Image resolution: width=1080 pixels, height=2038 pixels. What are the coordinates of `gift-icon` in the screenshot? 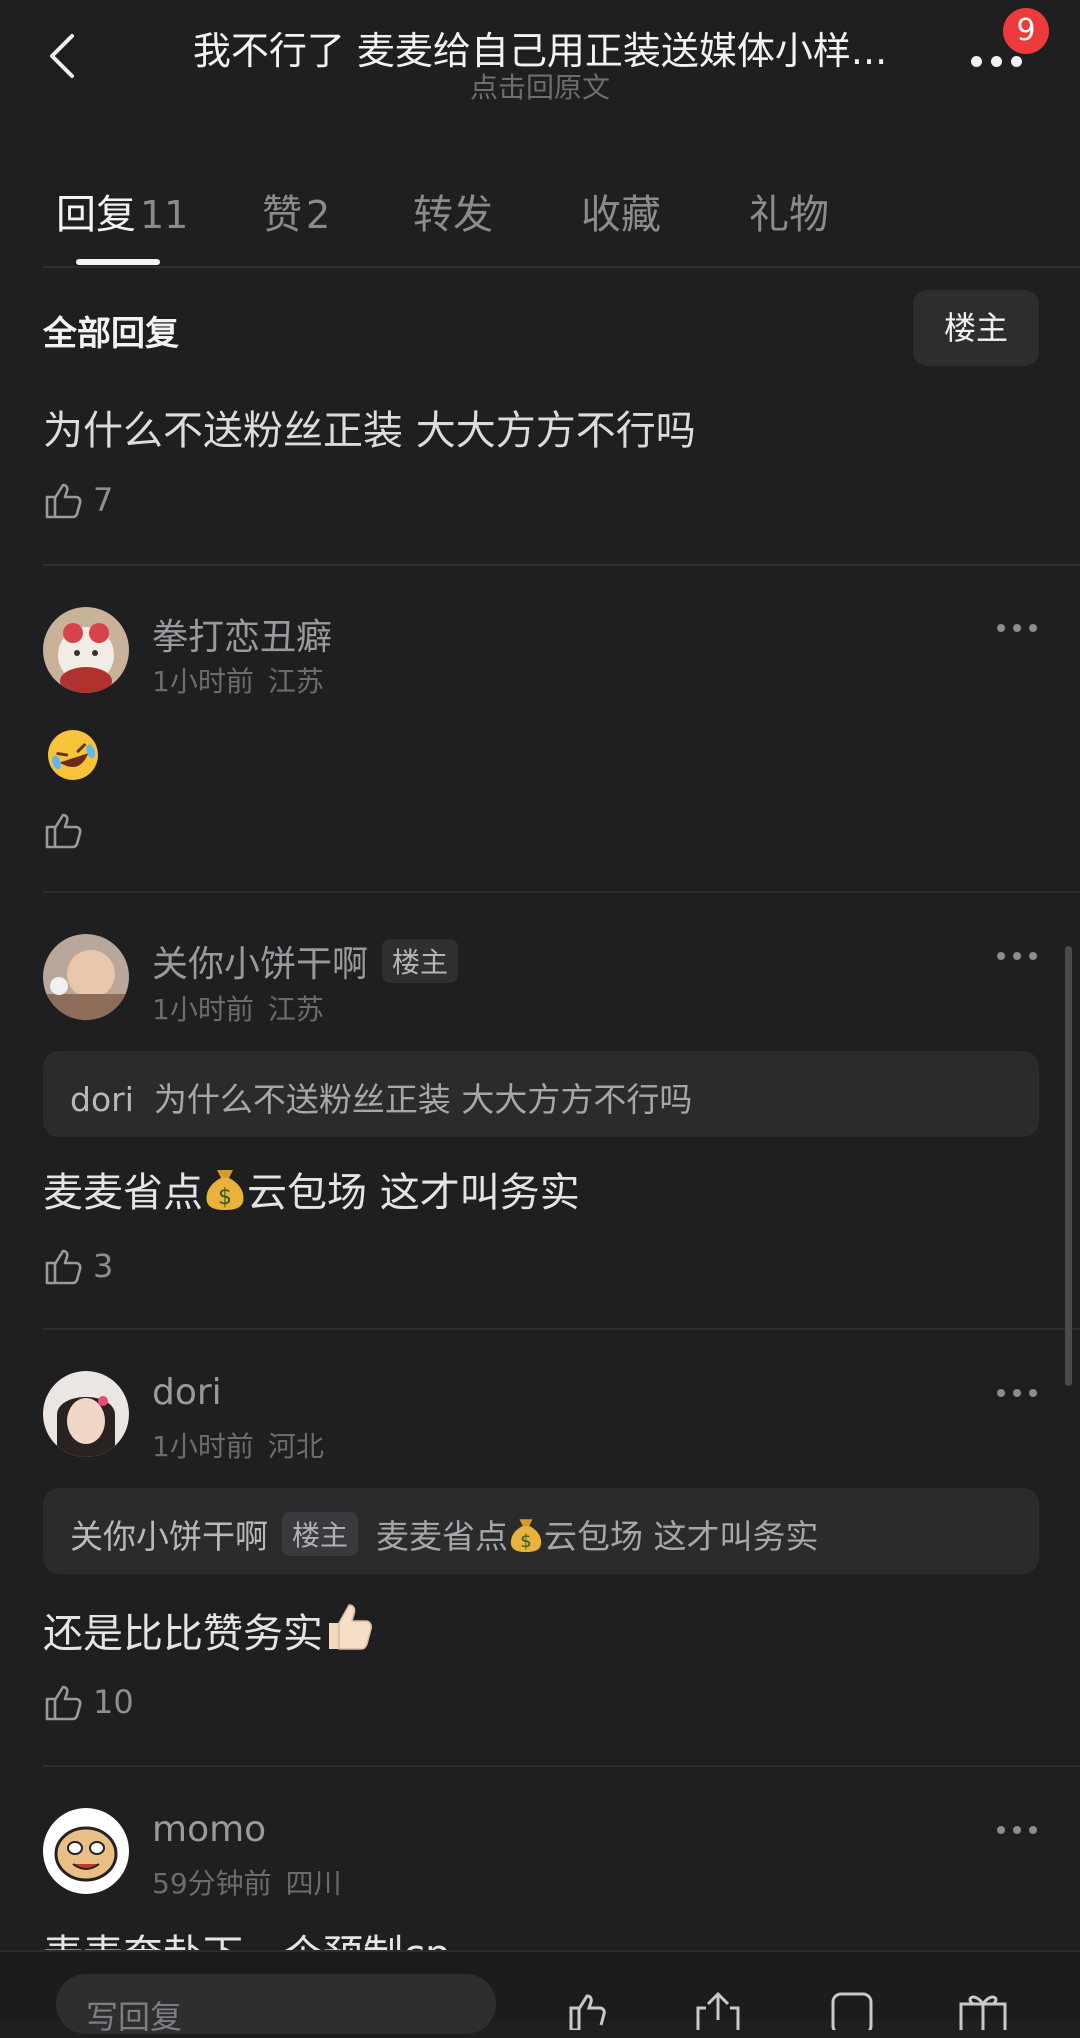 It's located at (983, 2010).